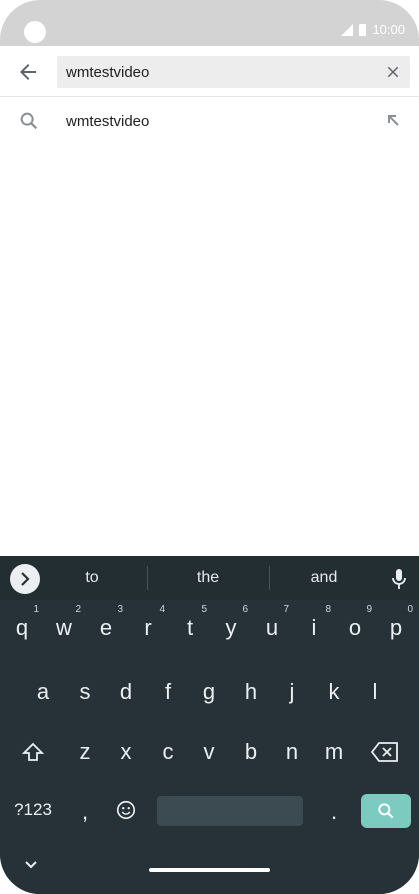 The height and width of the screenshot is (894, 419). I want to click on key-q: q1, so click(22, 626).